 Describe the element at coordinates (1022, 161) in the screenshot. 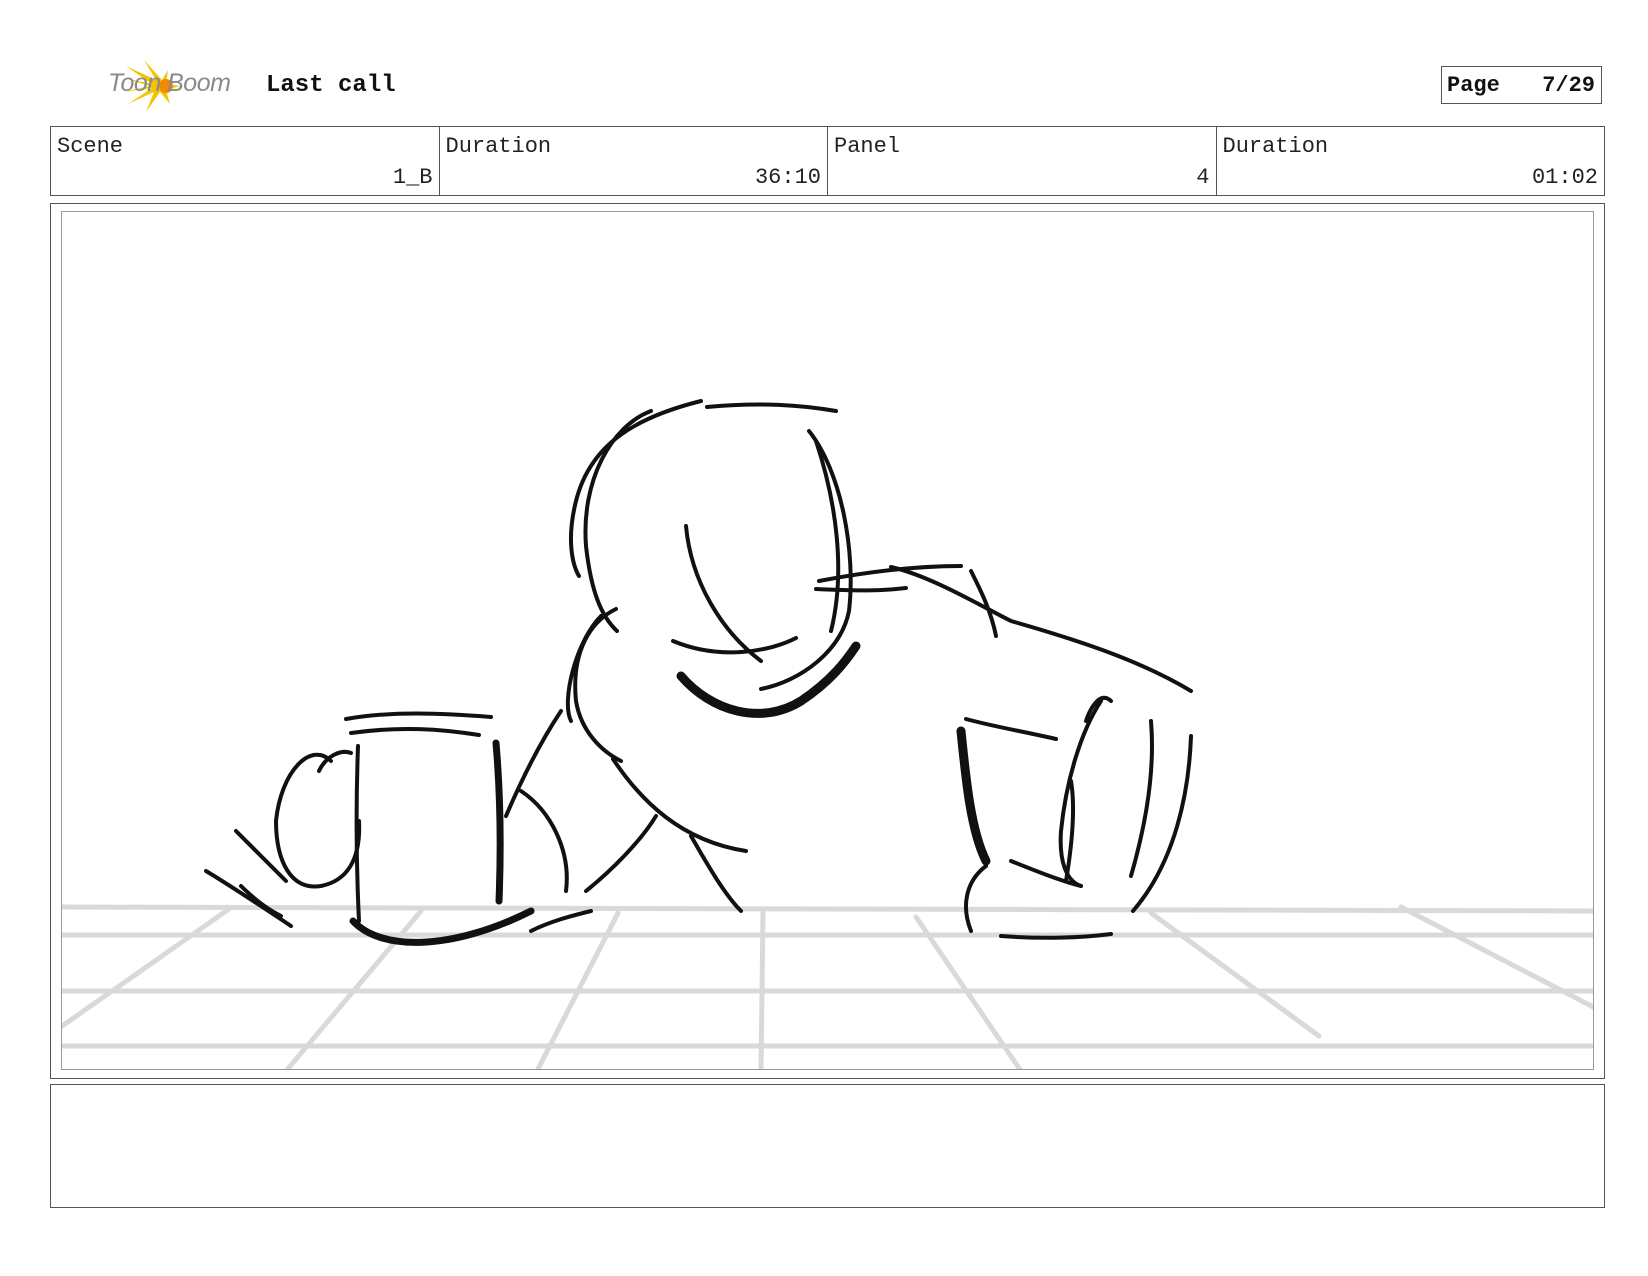

I see `panel-cell: Panel 4` at that location.